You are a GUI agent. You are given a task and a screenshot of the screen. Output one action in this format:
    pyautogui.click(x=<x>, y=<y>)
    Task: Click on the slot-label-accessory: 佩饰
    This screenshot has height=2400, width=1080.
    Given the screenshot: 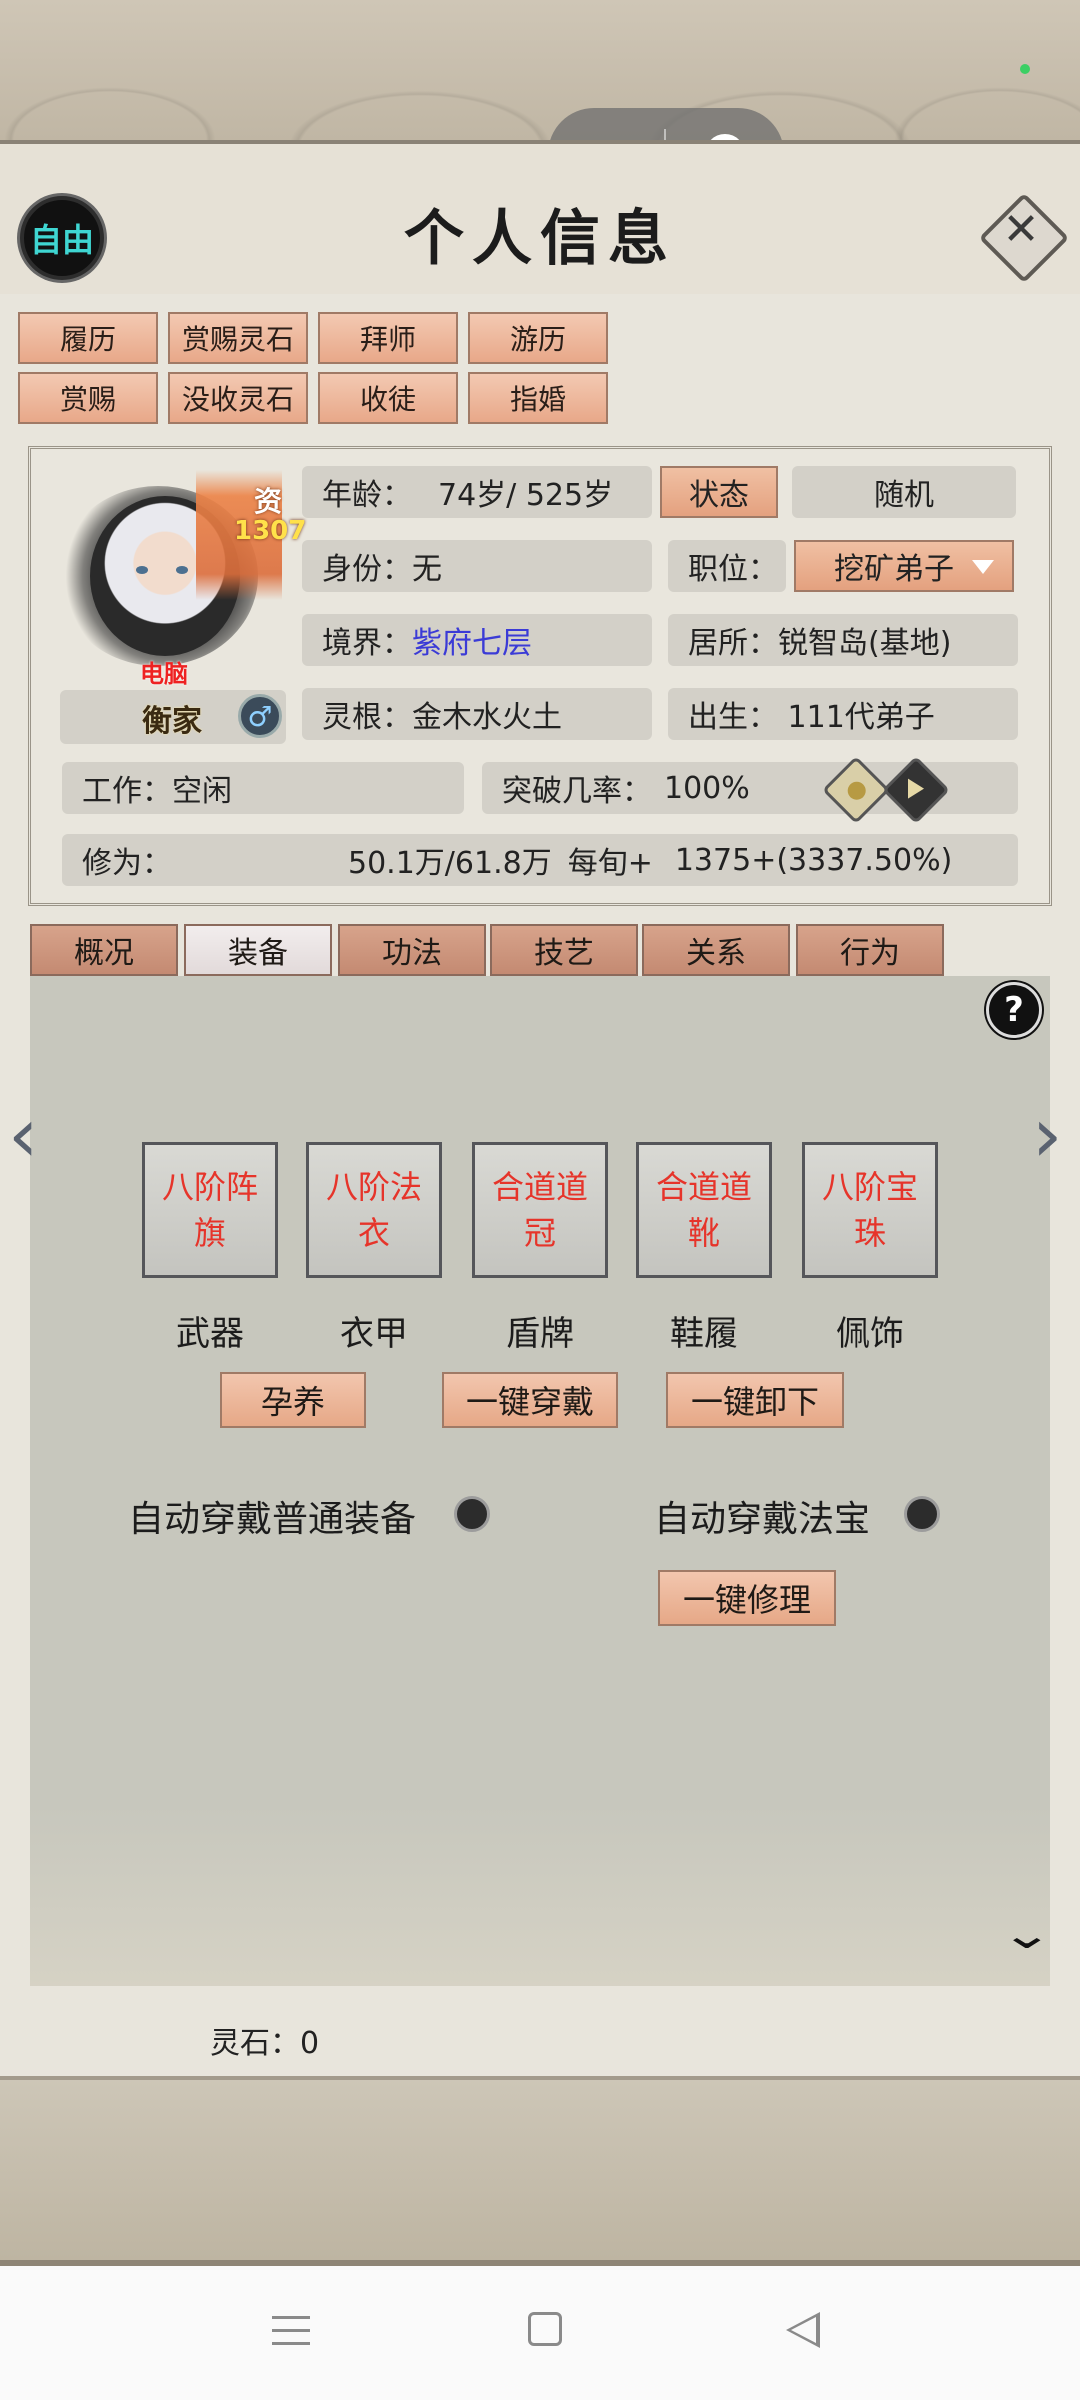 What is the action you would take?
    pyautogui.click(x=870, y=1334)
    